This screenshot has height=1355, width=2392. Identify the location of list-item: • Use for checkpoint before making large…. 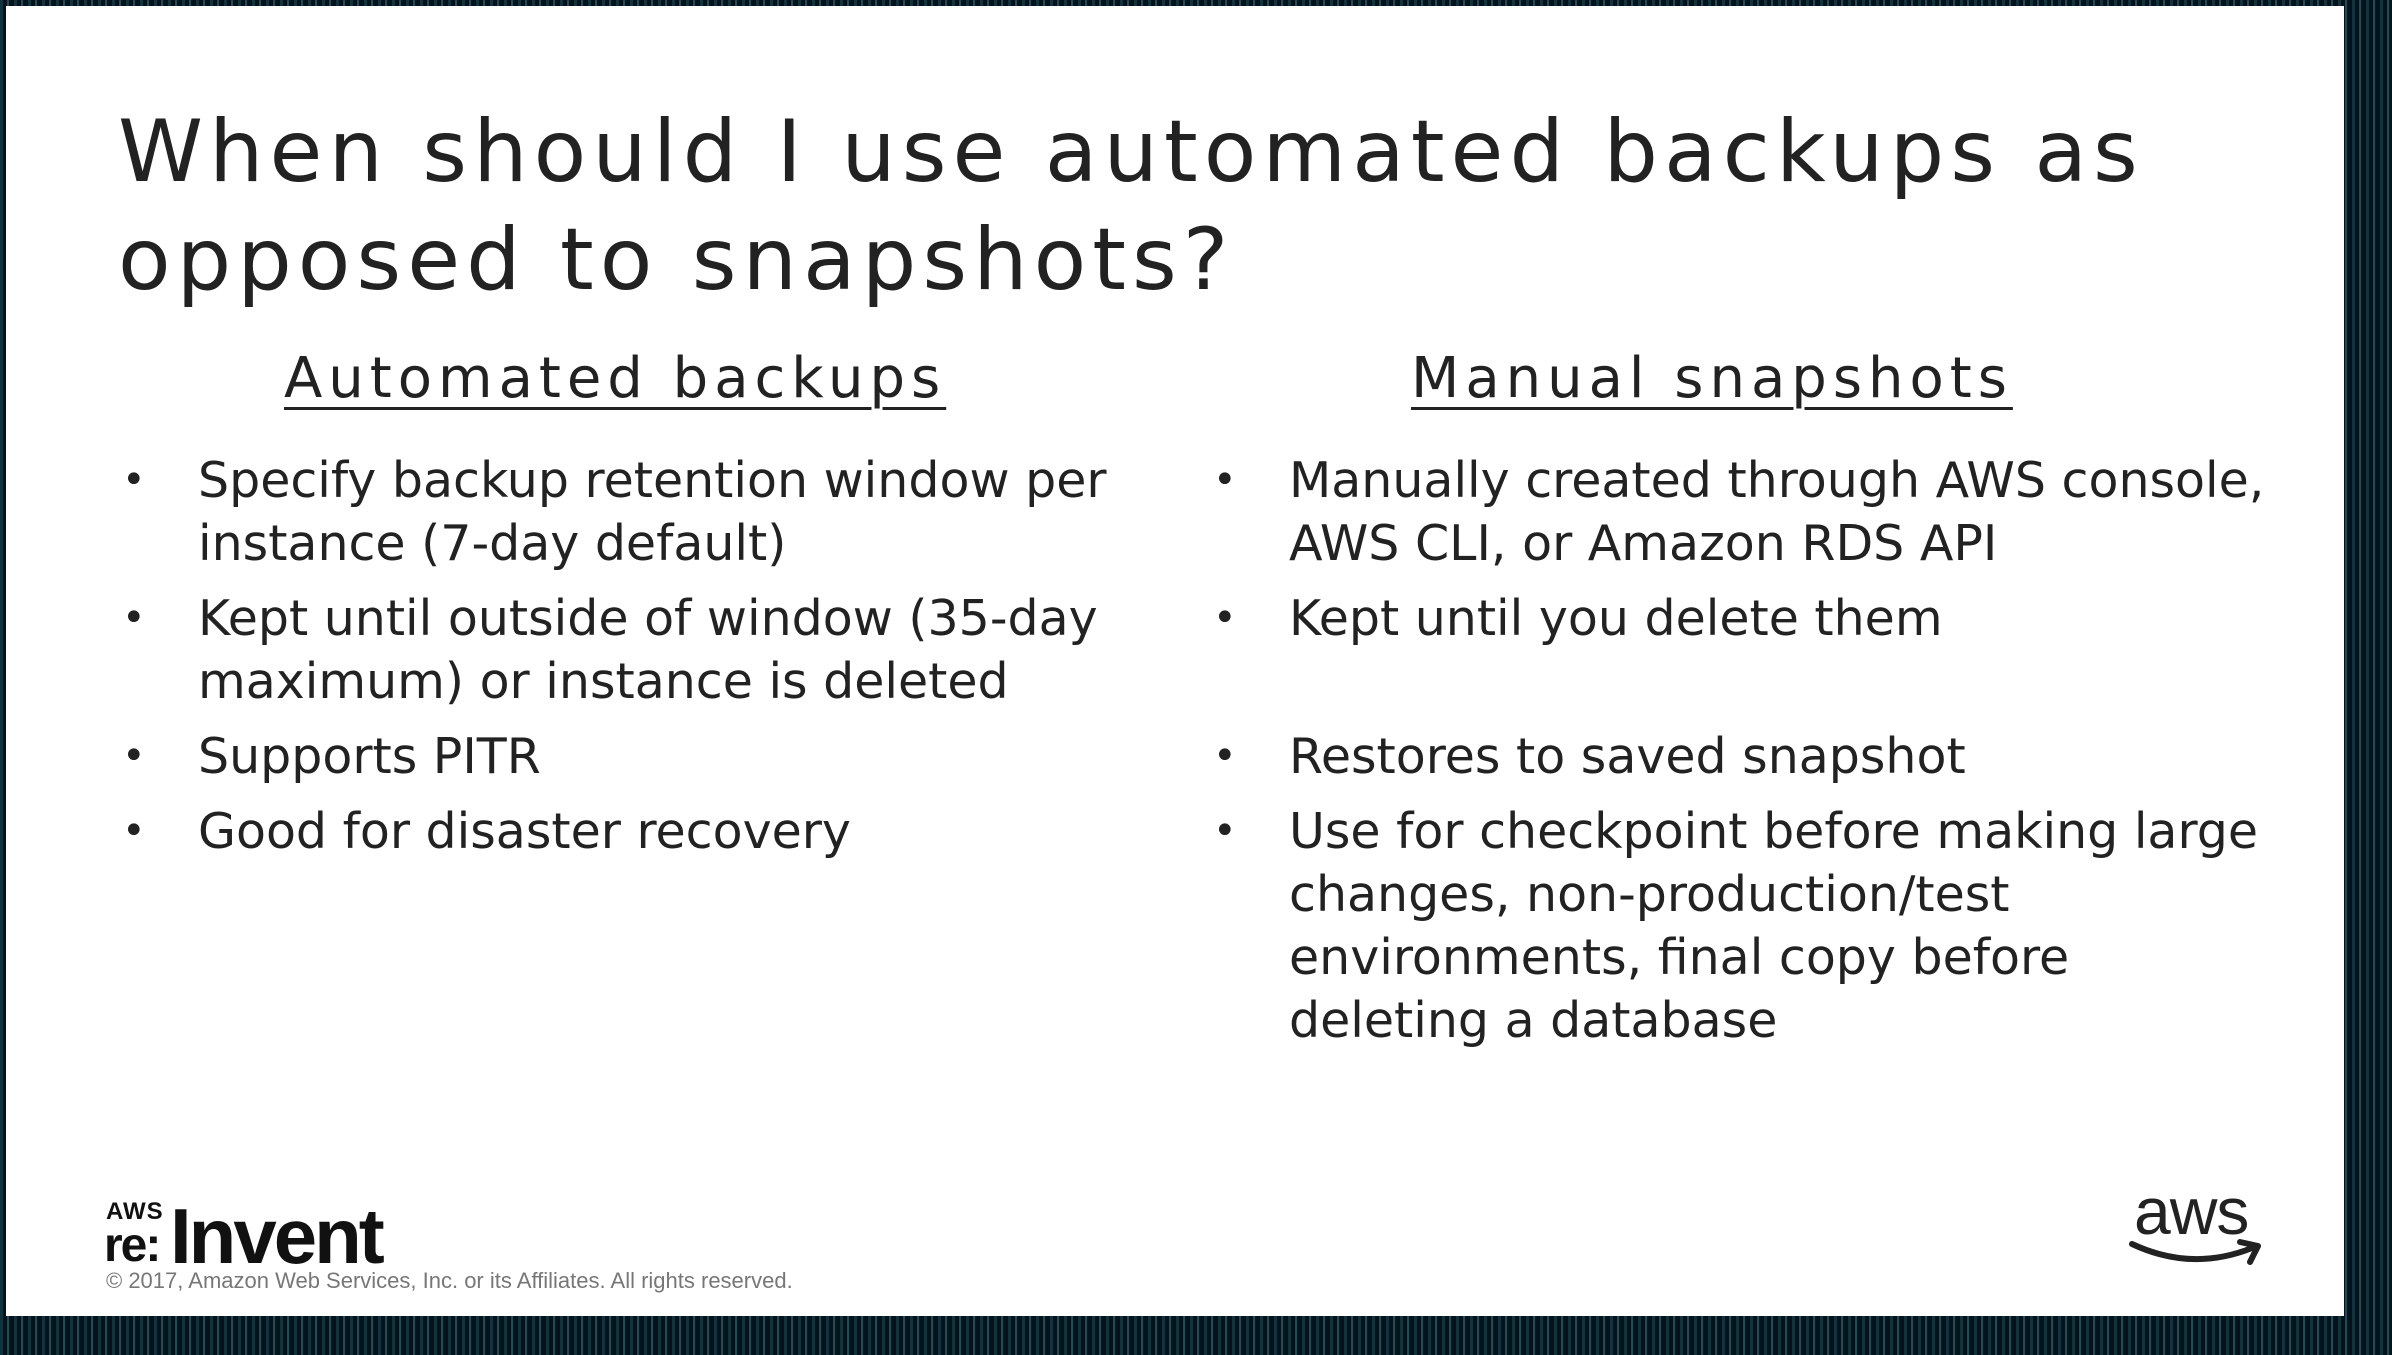
(1739, 926).